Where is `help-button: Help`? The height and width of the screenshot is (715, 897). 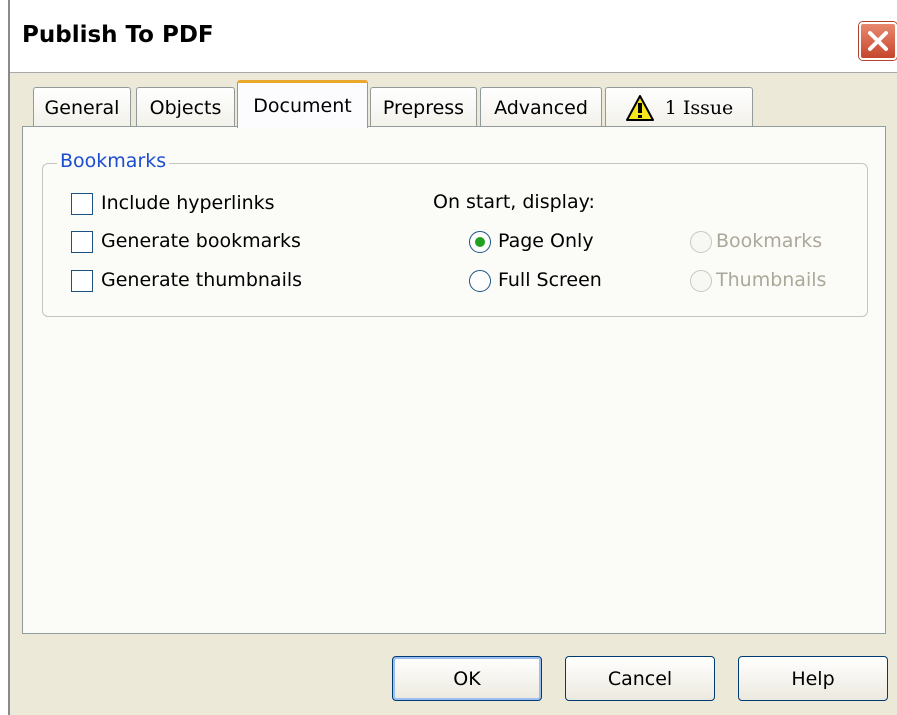 help-button: Help is located at coordinates (813, 678).